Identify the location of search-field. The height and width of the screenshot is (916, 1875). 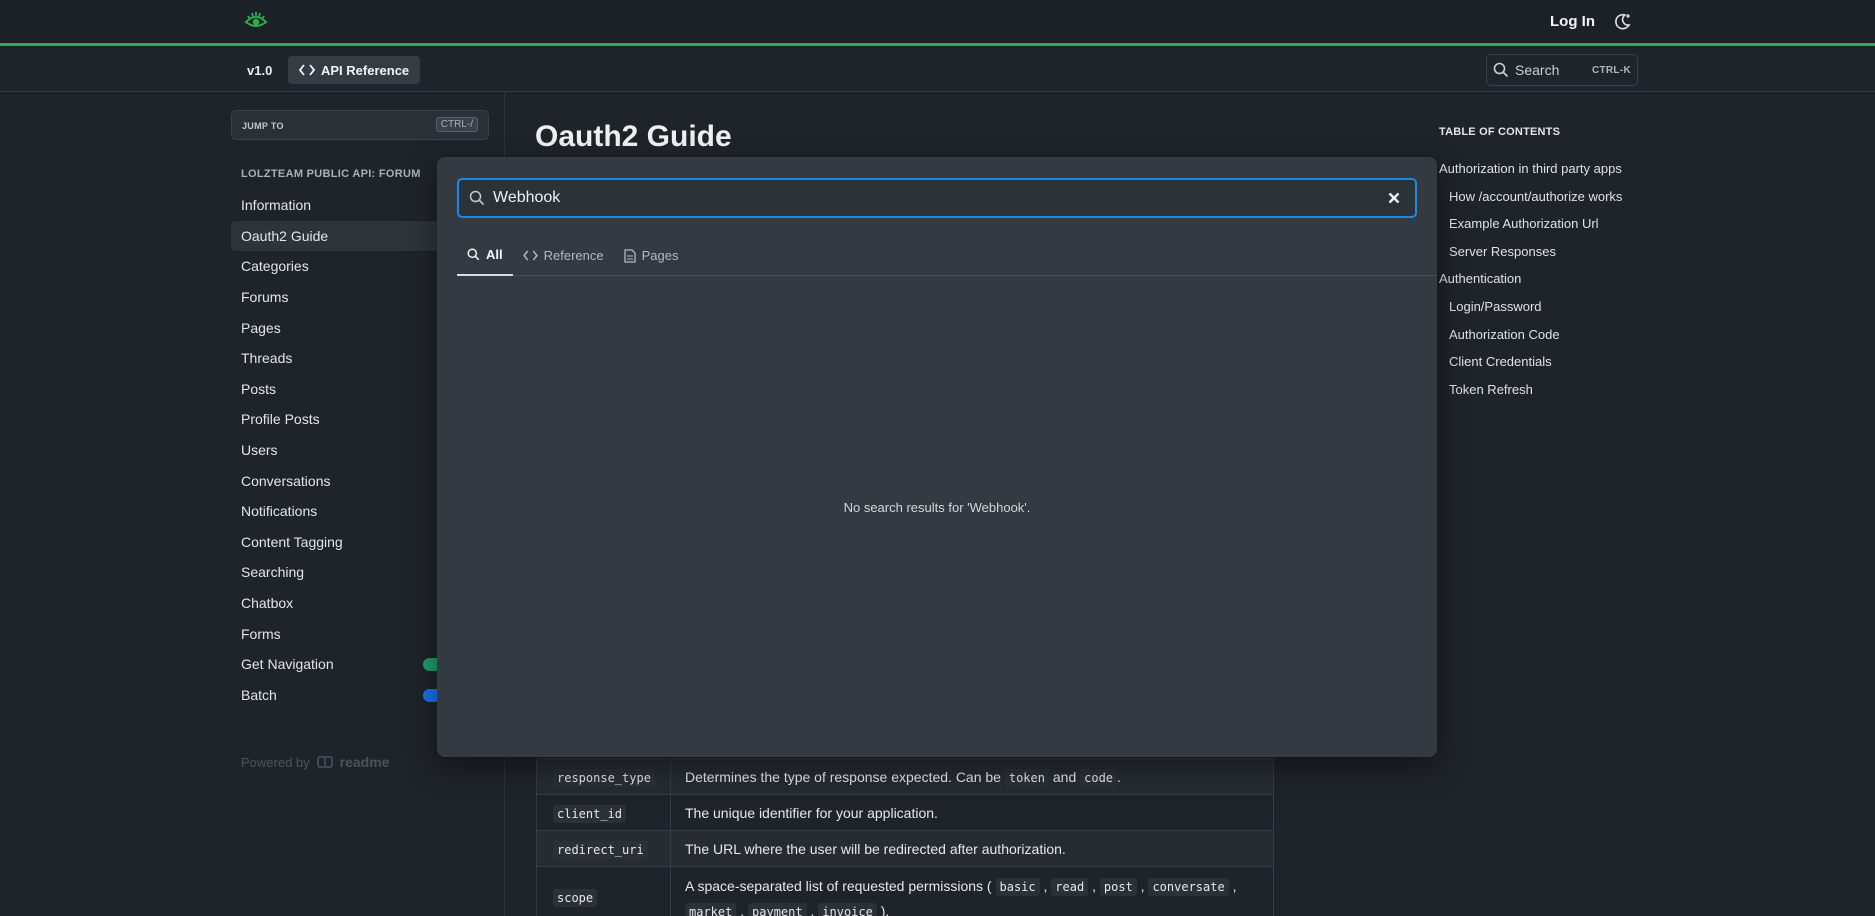
(937, 198).